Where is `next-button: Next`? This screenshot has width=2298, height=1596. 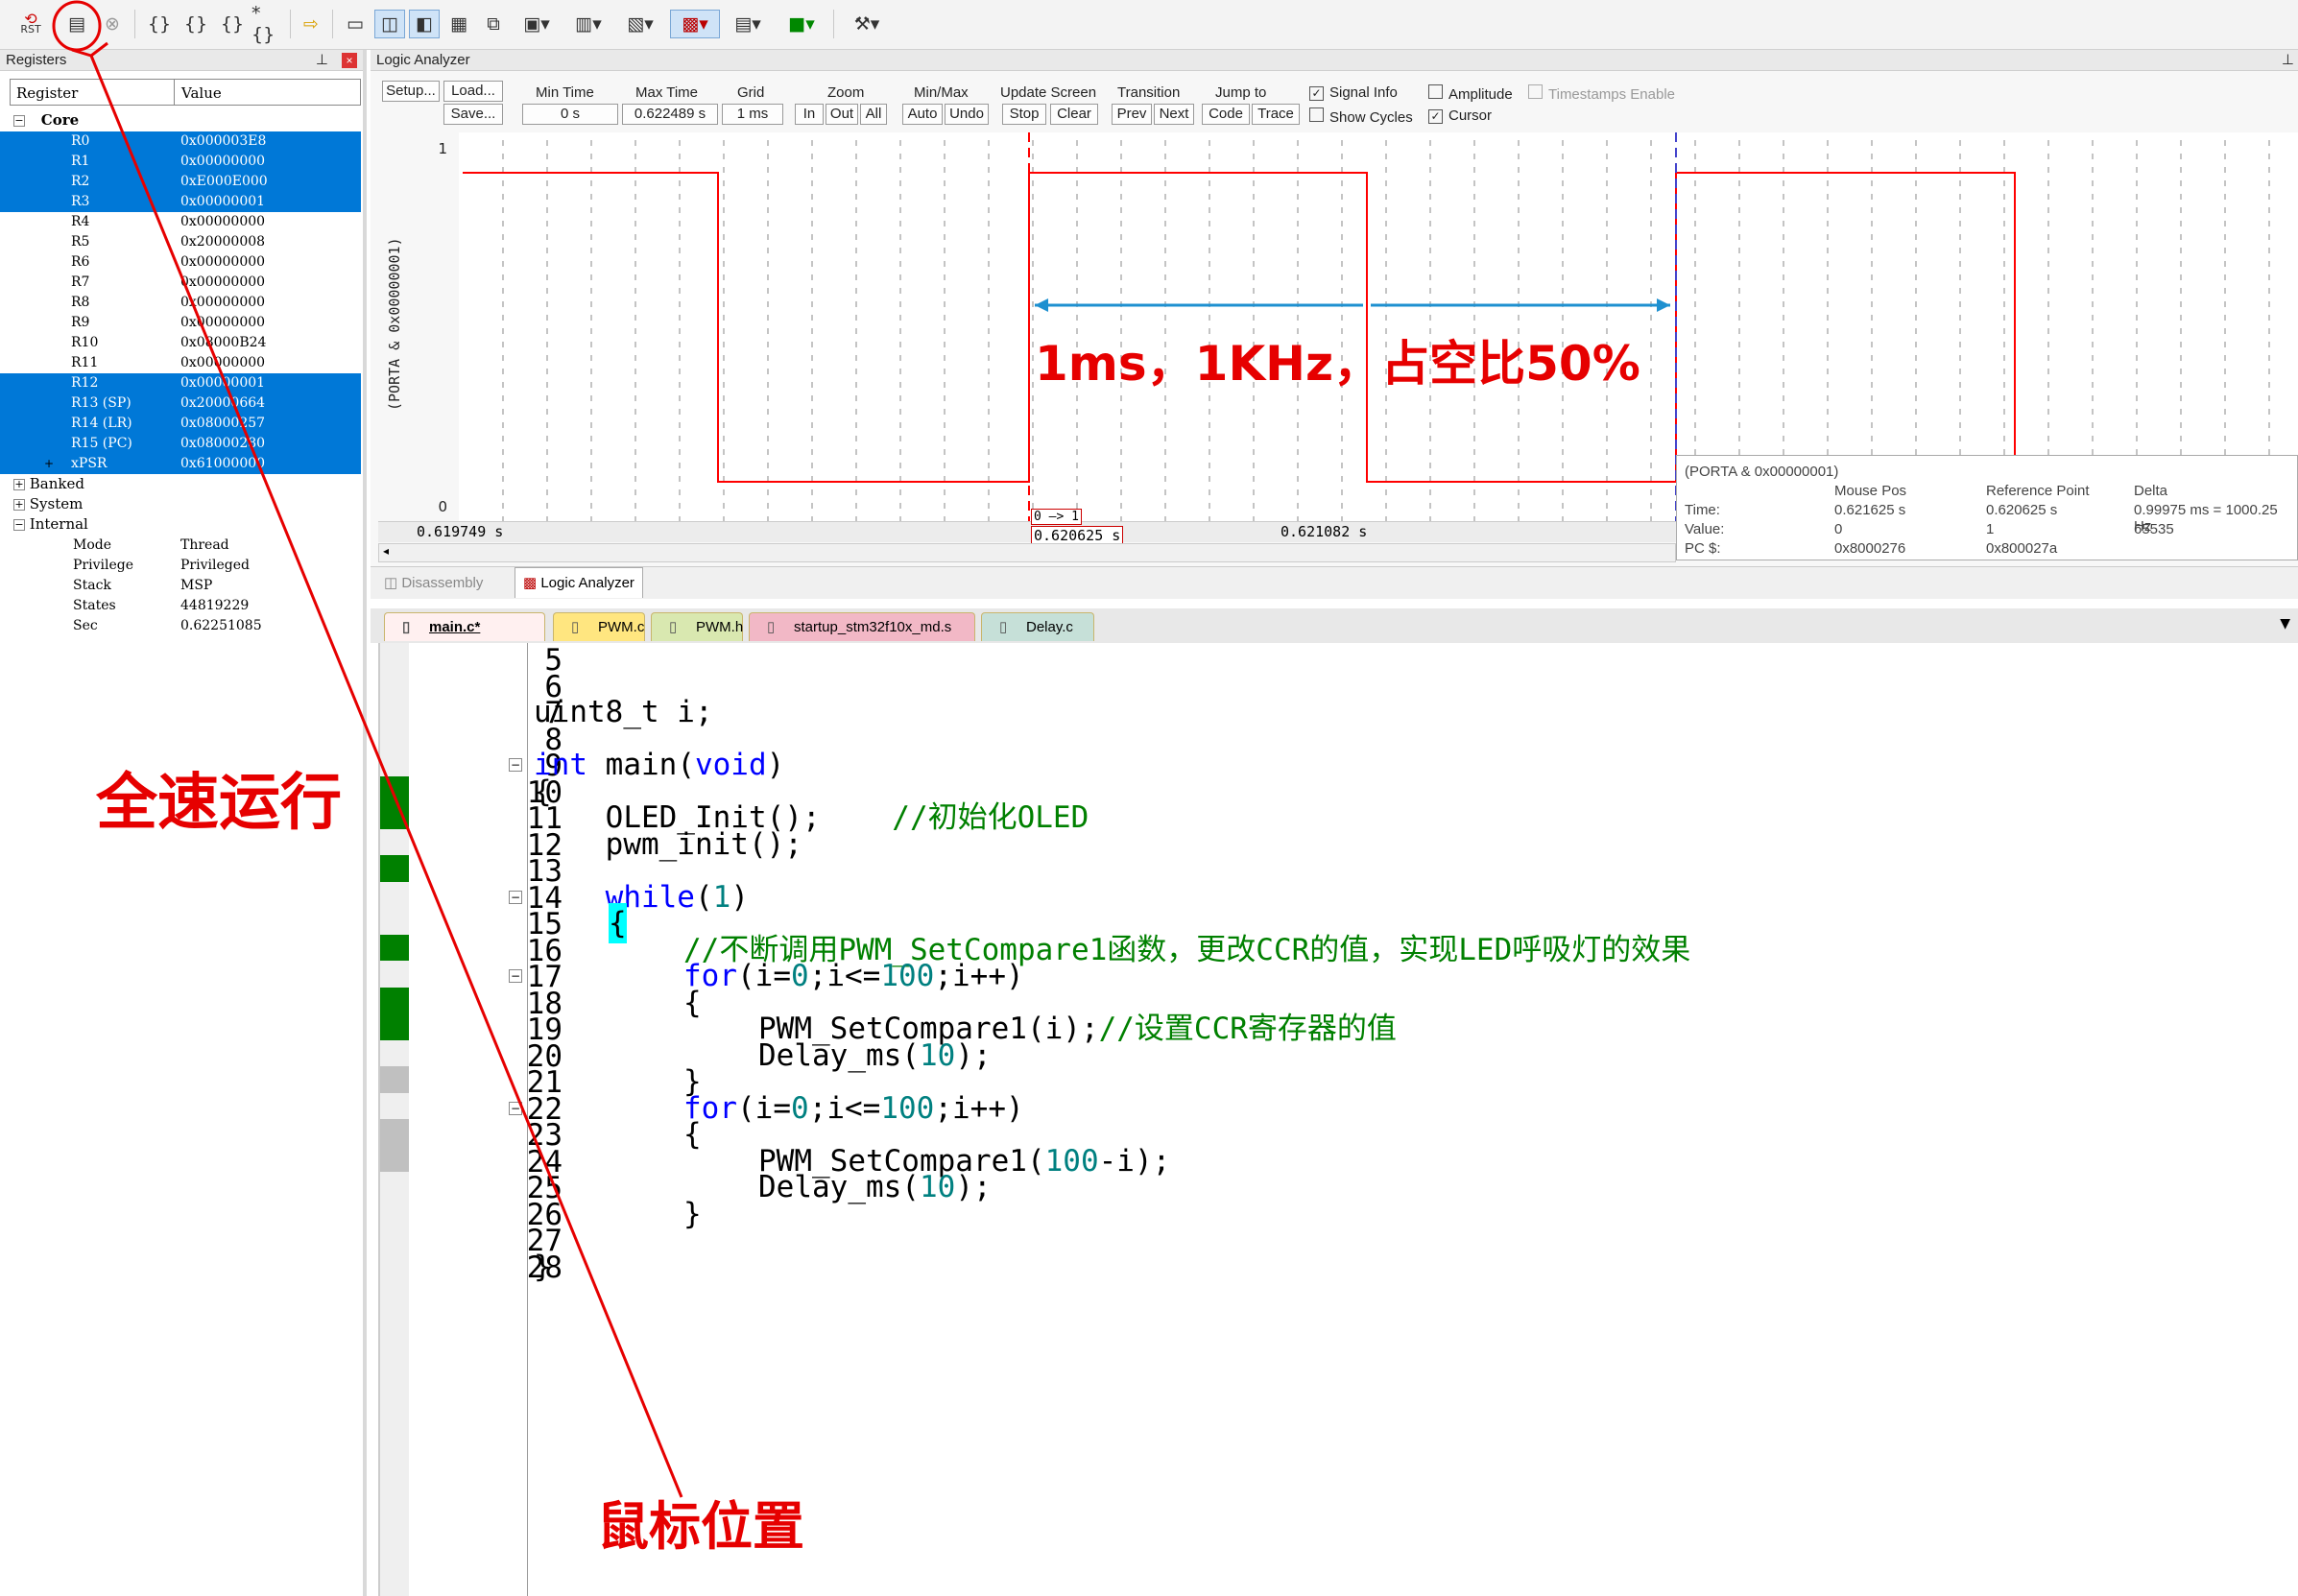 next-button: Next is located at coordinates (1174, 114).